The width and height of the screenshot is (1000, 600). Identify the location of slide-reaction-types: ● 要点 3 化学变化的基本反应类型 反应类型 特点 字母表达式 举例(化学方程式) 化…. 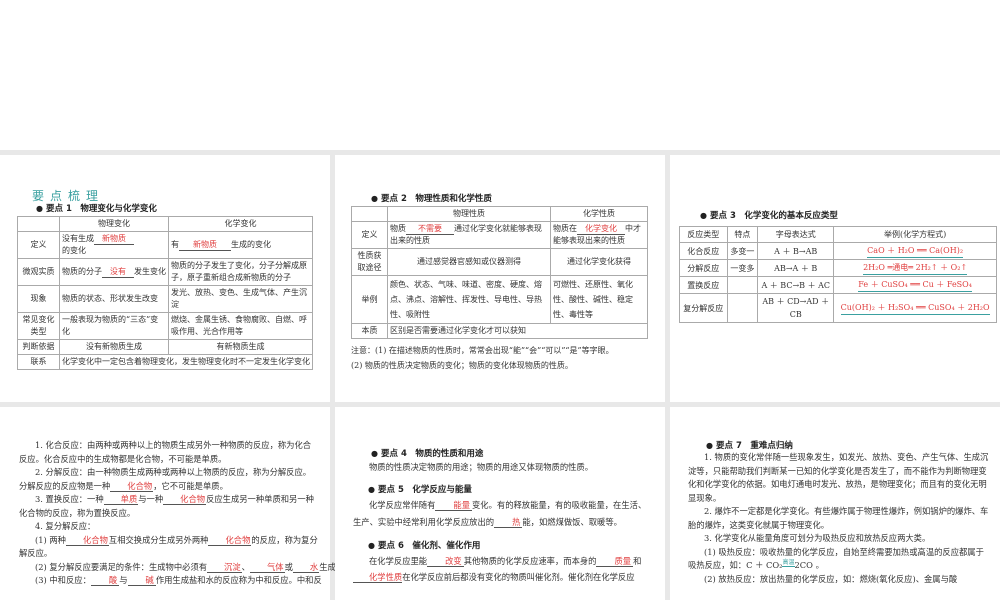
(835, 278).